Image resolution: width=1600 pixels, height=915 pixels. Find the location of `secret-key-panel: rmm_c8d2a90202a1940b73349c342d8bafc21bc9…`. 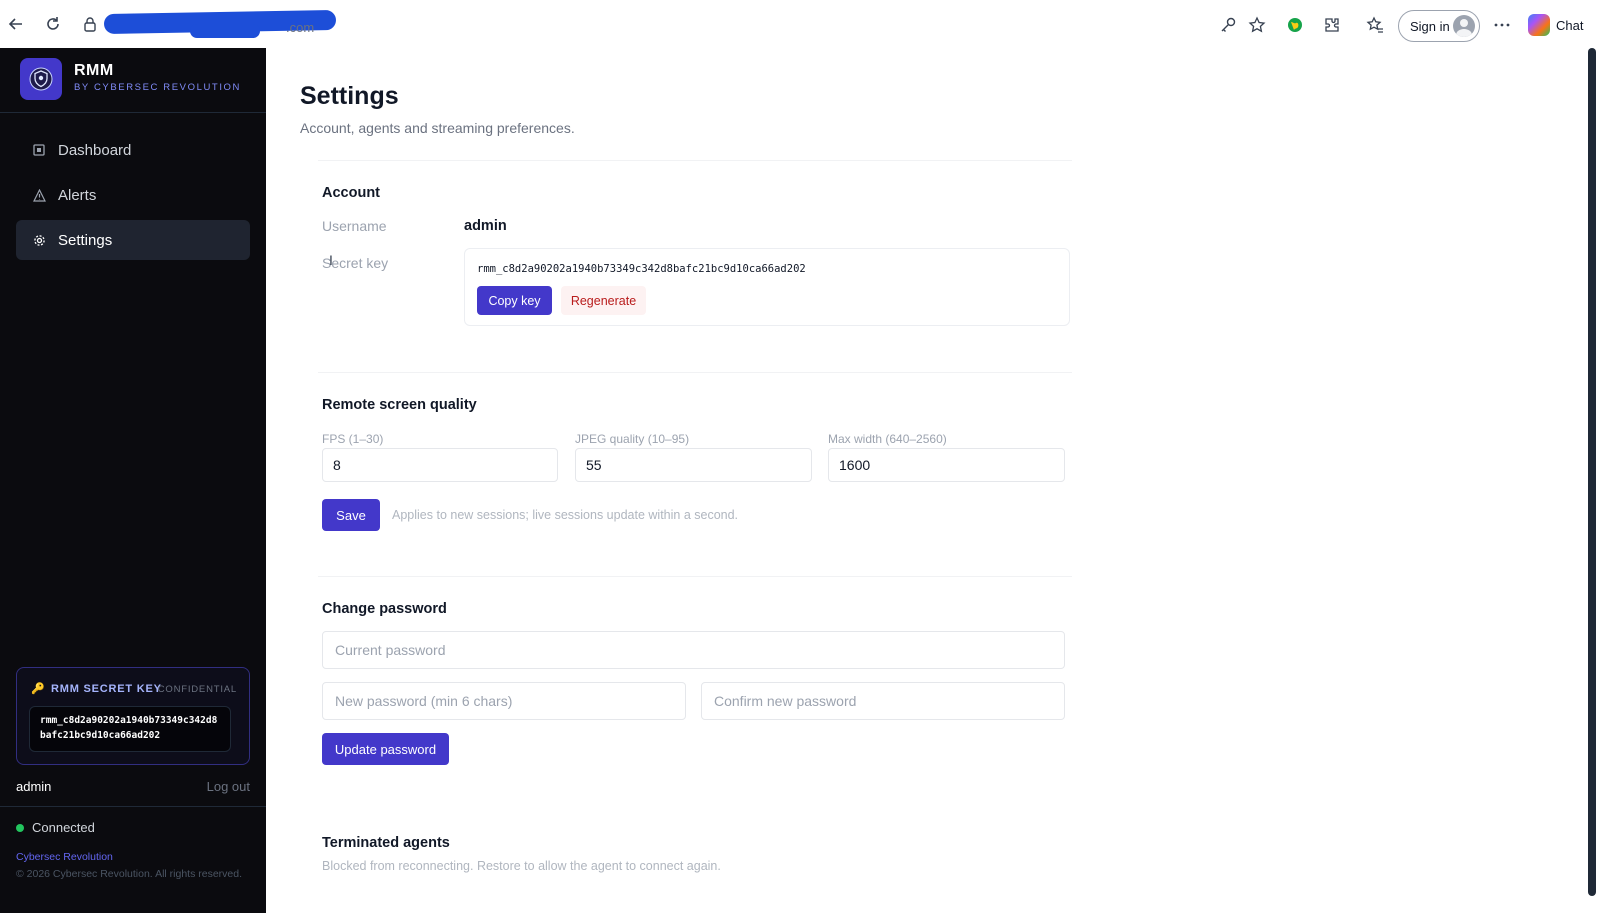

secret-key-panel: rmm_c8d2a90202a1940b73349c342d8bafc21bc9… is located at coordinates (767, 287).